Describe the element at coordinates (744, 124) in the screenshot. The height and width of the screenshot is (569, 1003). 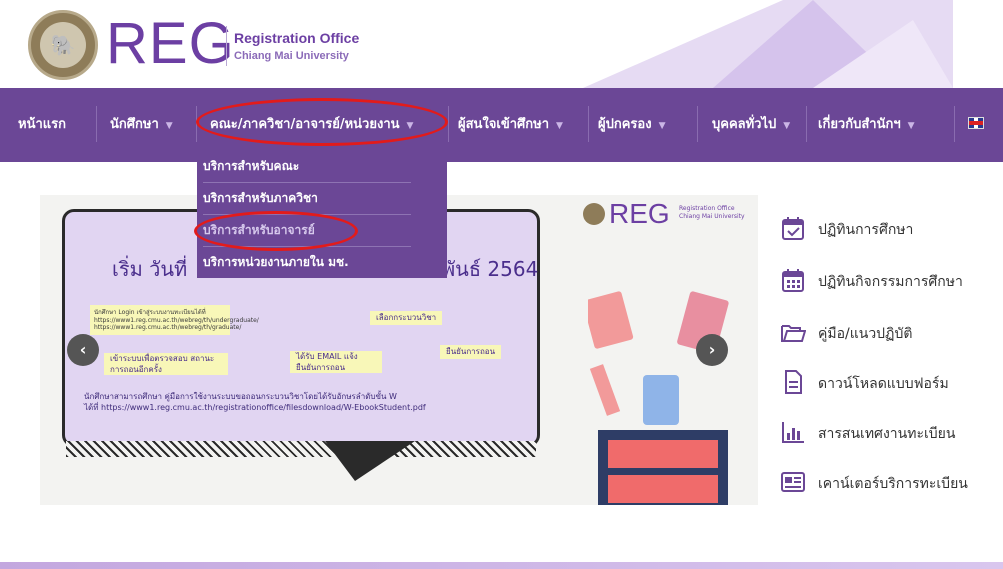
I see `nav-label: บุคคลทั่วไป` at that location.